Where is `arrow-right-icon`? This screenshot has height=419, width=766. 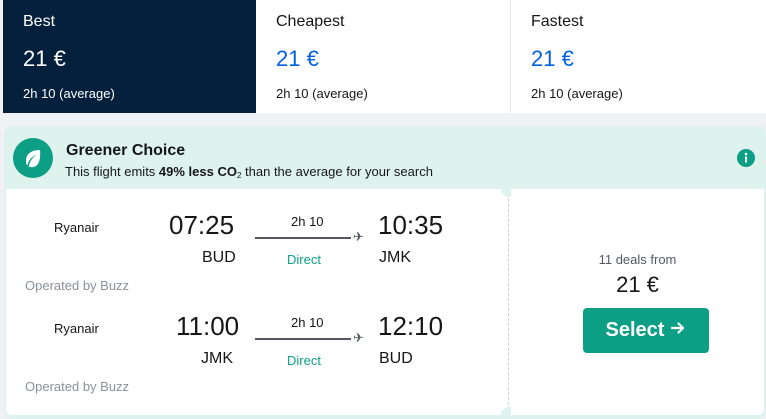
arrow-right-icon is located at coordinates (678, 330).